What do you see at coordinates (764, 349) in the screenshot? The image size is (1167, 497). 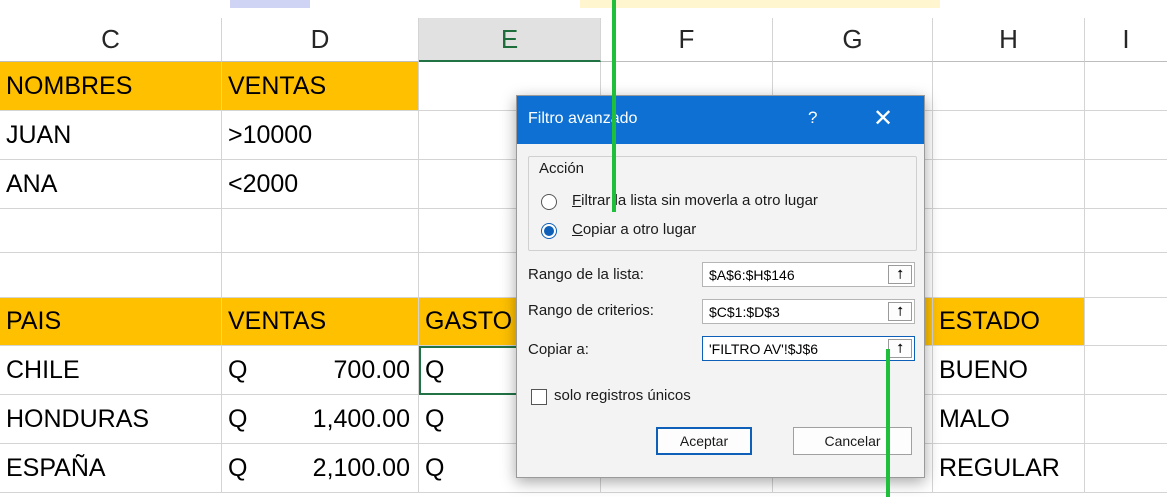 I see `copy-to-value: 'FILTRO AV'!$J$6` at bounding box center [764, 349].